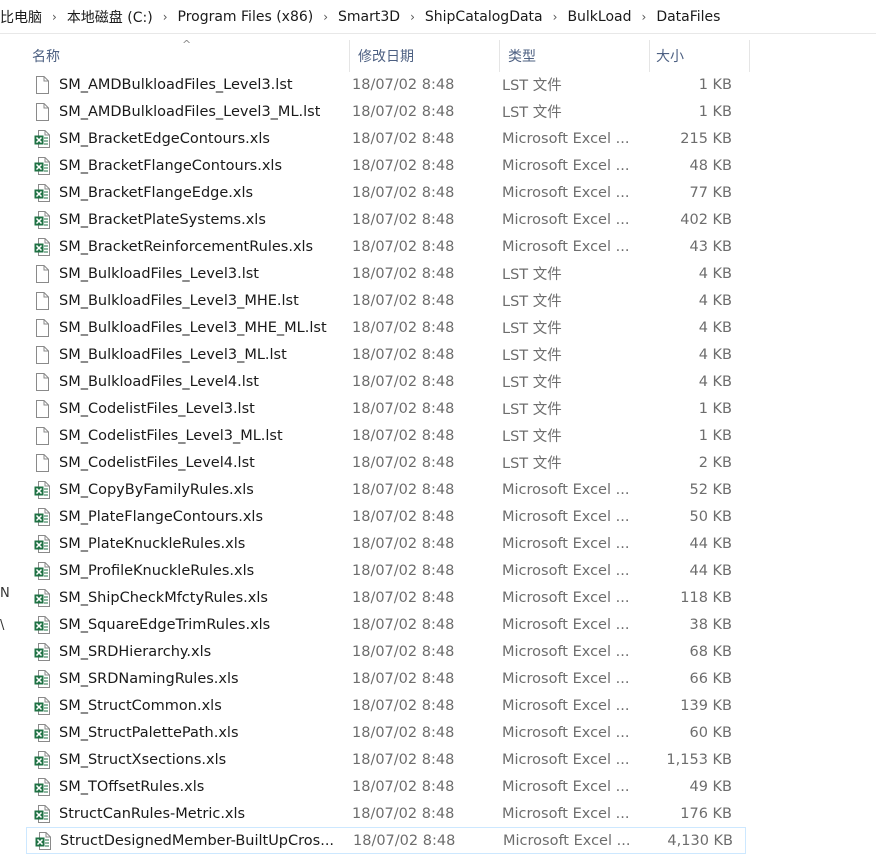 This screenshot has height=854, width=876. What do you see at coordinates (5, 442) in the screenshot?
I see `navigation-pane-edge: N \` at bounding box center [5, 442].